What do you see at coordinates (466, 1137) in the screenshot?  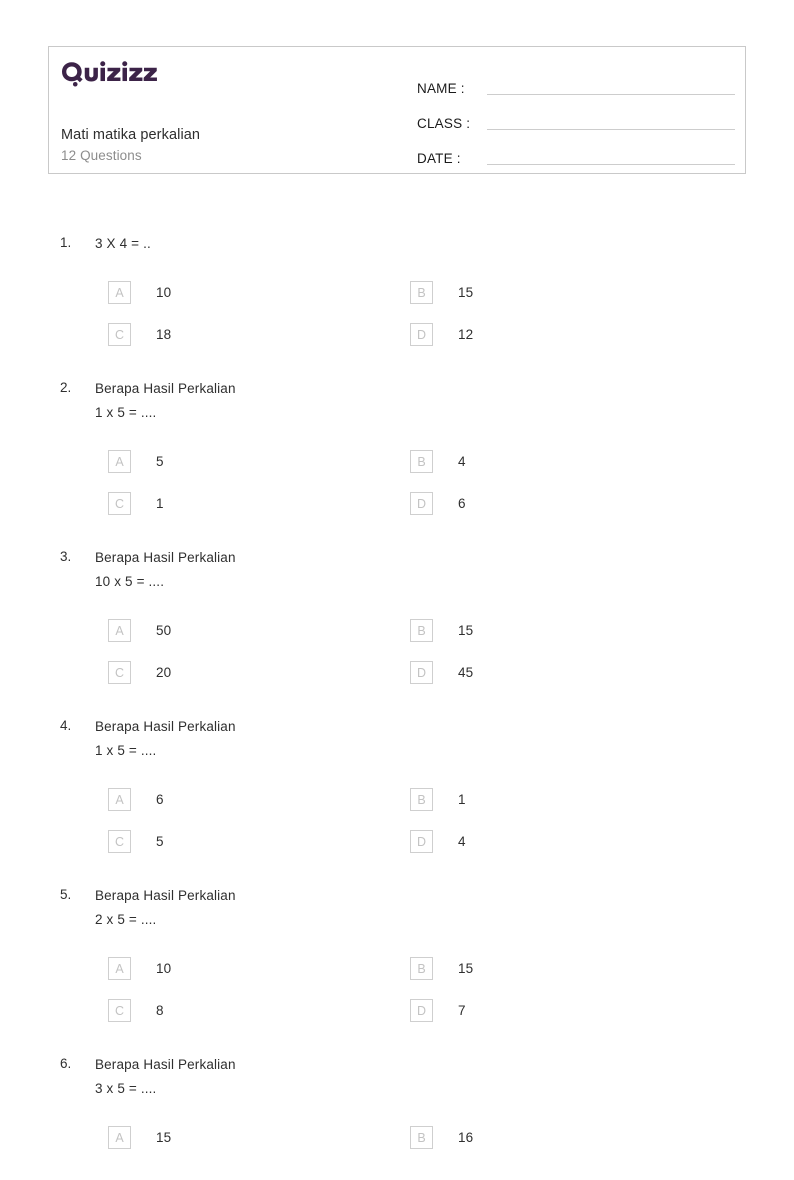 I see `option-text: 16` at bounding box center [466, 1137].